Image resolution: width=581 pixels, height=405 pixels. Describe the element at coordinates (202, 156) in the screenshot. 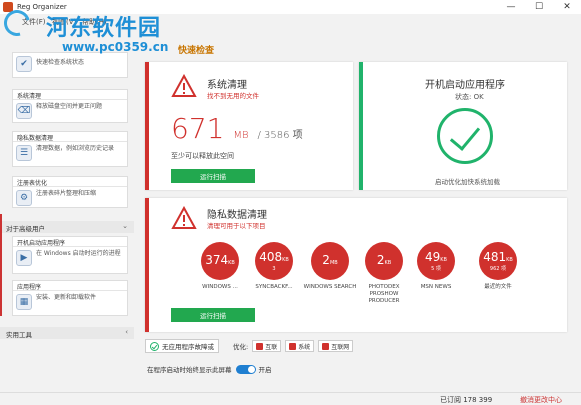

I see `system-clean-desc: 至少可以释放此空间` at that location.